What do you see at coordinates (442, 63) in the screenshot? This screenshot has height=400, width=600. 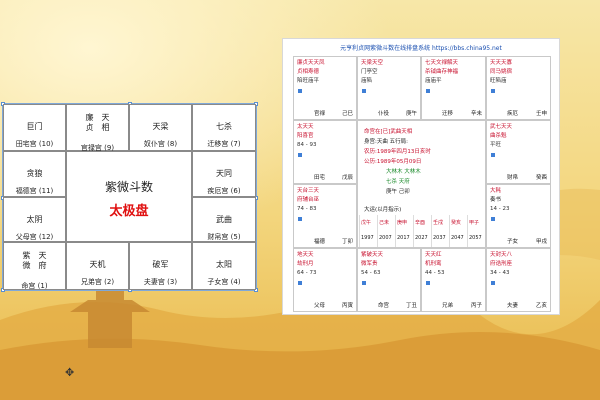 I see `star-line: 七天文禄解天` at bounding box center [442, 63].